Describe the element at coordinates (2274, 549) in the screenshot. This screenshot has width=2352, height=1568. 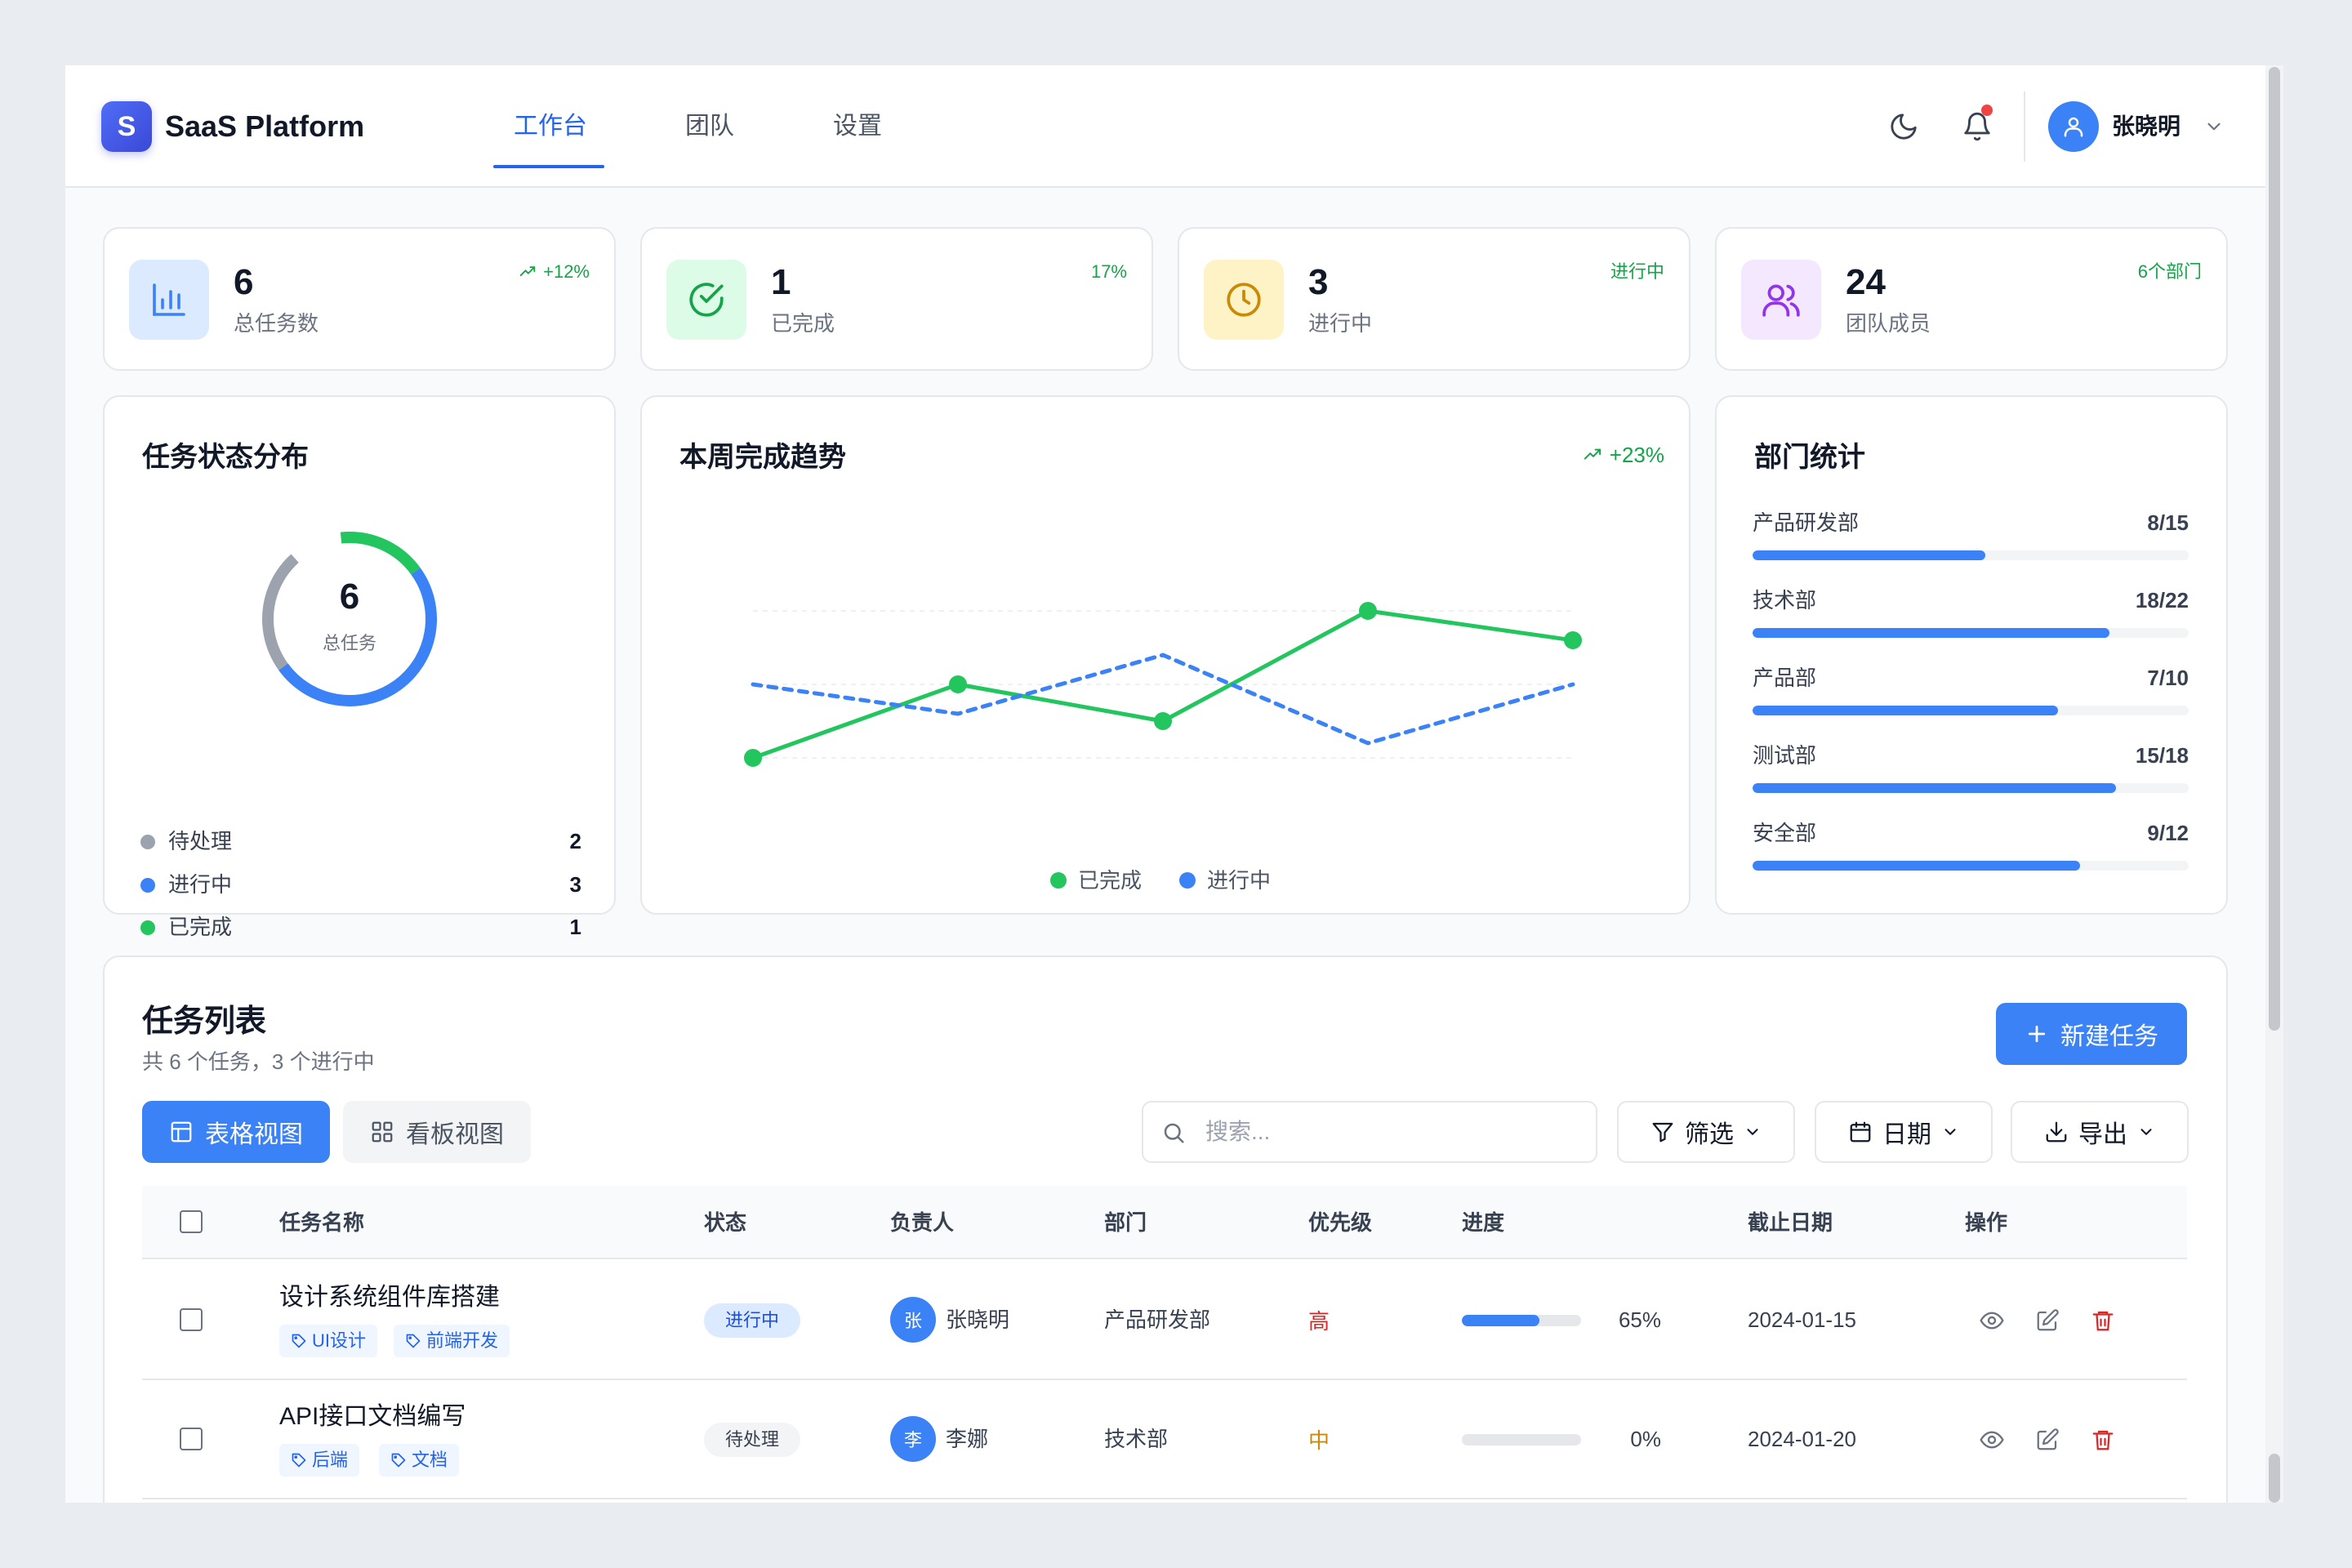
I see `scrollbar-thumb` at that location.